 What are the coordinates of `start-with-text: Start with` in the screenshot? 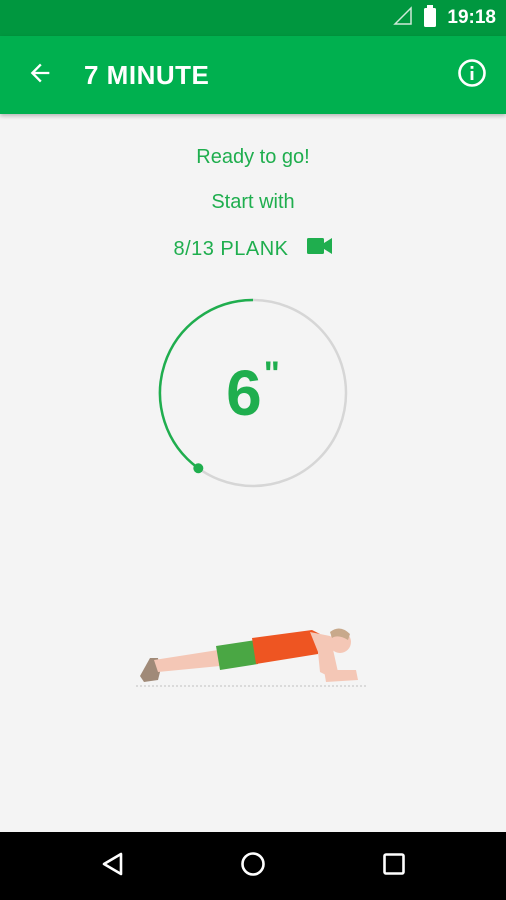 It's located at (253, 202).